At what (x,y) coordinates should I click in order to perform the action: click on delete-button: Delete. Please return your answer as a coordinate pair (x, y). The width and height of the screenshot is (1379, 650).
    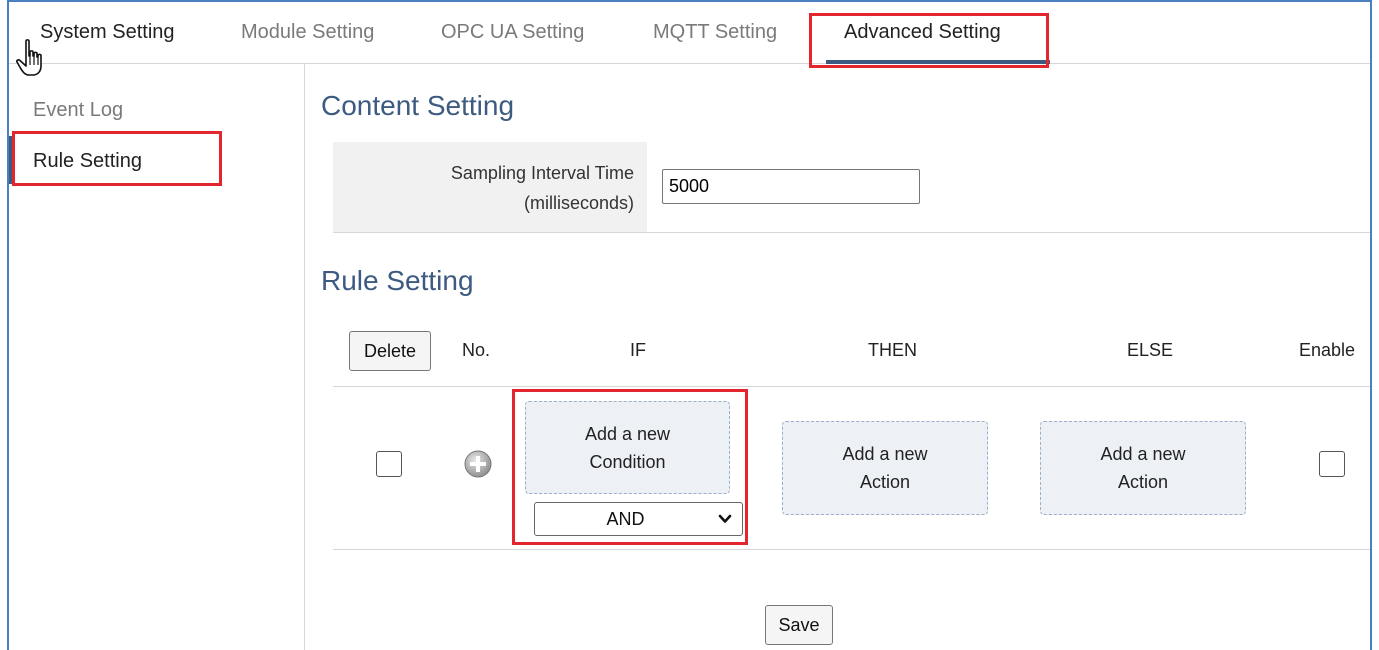
    Looking at the image, I should click on (390, 351).